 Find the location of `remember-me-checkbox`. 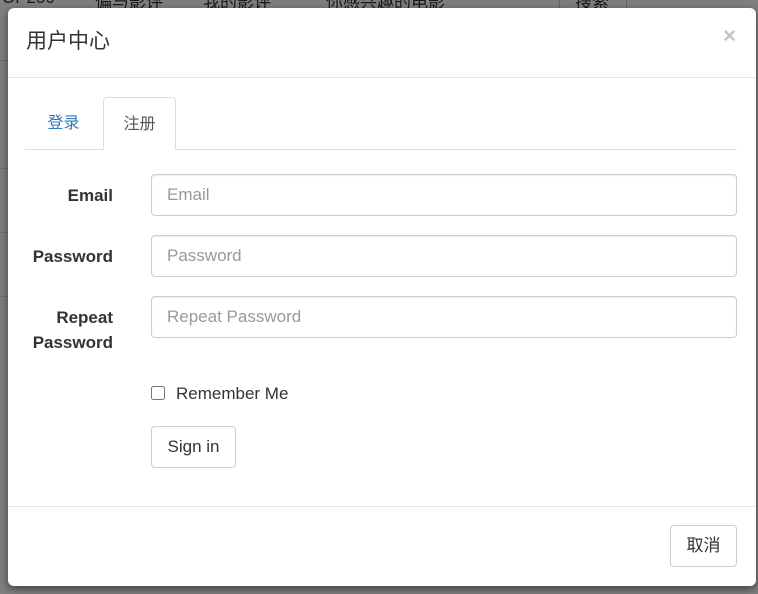

remember-me-checkbox is located at coordinates (158, 393).